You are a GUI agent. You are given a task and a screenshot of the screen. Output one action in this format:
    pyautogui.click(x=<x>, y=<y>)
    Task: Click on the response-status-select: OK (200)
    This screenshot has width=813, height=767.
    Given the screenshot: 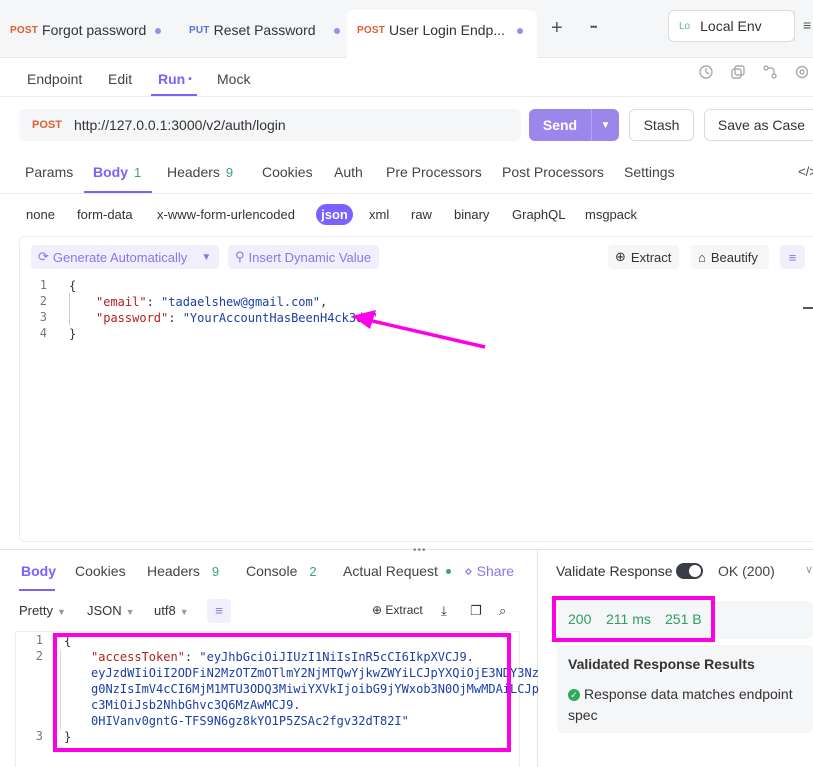 What is the action you would take?
    pyautogui.click(x=746, y=571)
    